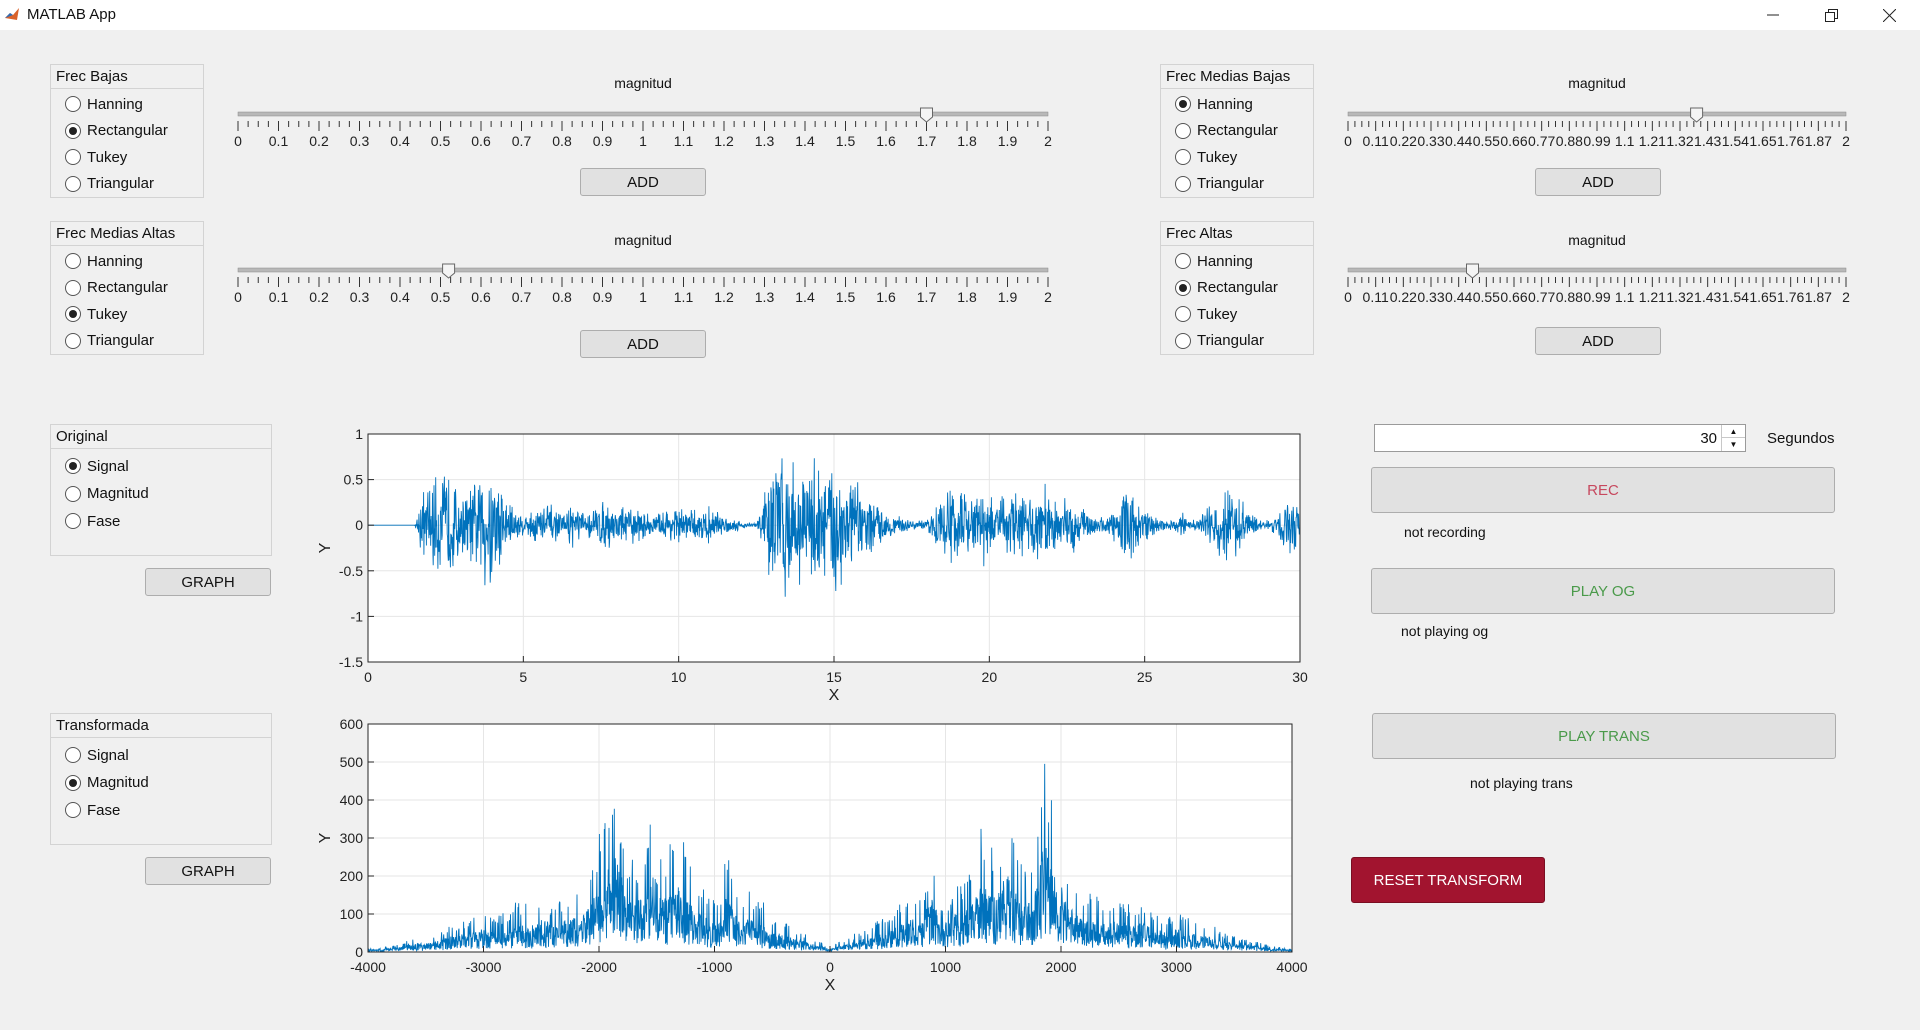 Image resolution: width=1920 pixels, height=1030 pixels. Describe the element at coordinates (325, 547) in the screenshot. I see `y-axis-label: Y` at that location.